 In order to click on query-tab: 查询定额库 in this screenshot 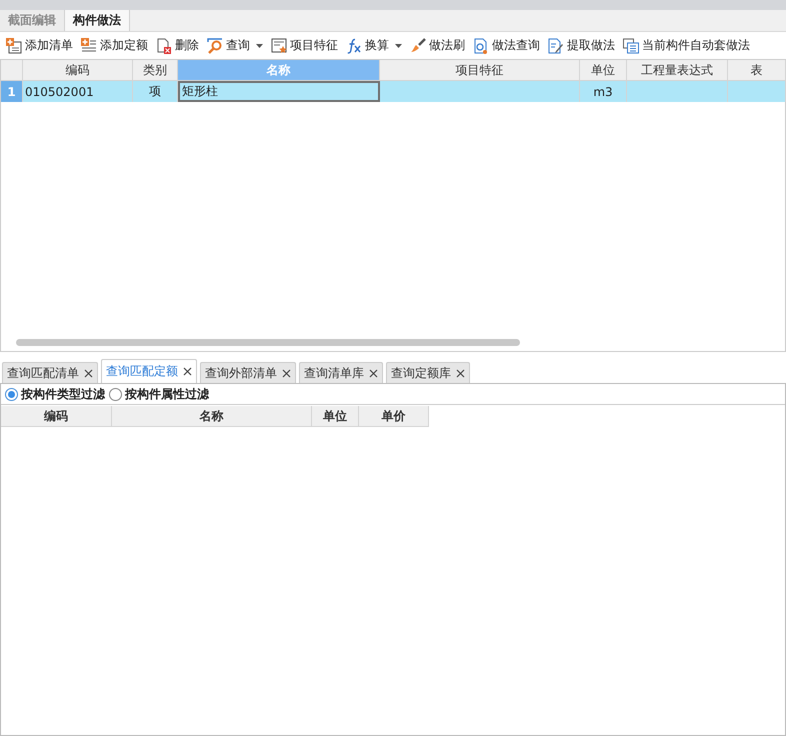, I will do `click(428, 372)`.